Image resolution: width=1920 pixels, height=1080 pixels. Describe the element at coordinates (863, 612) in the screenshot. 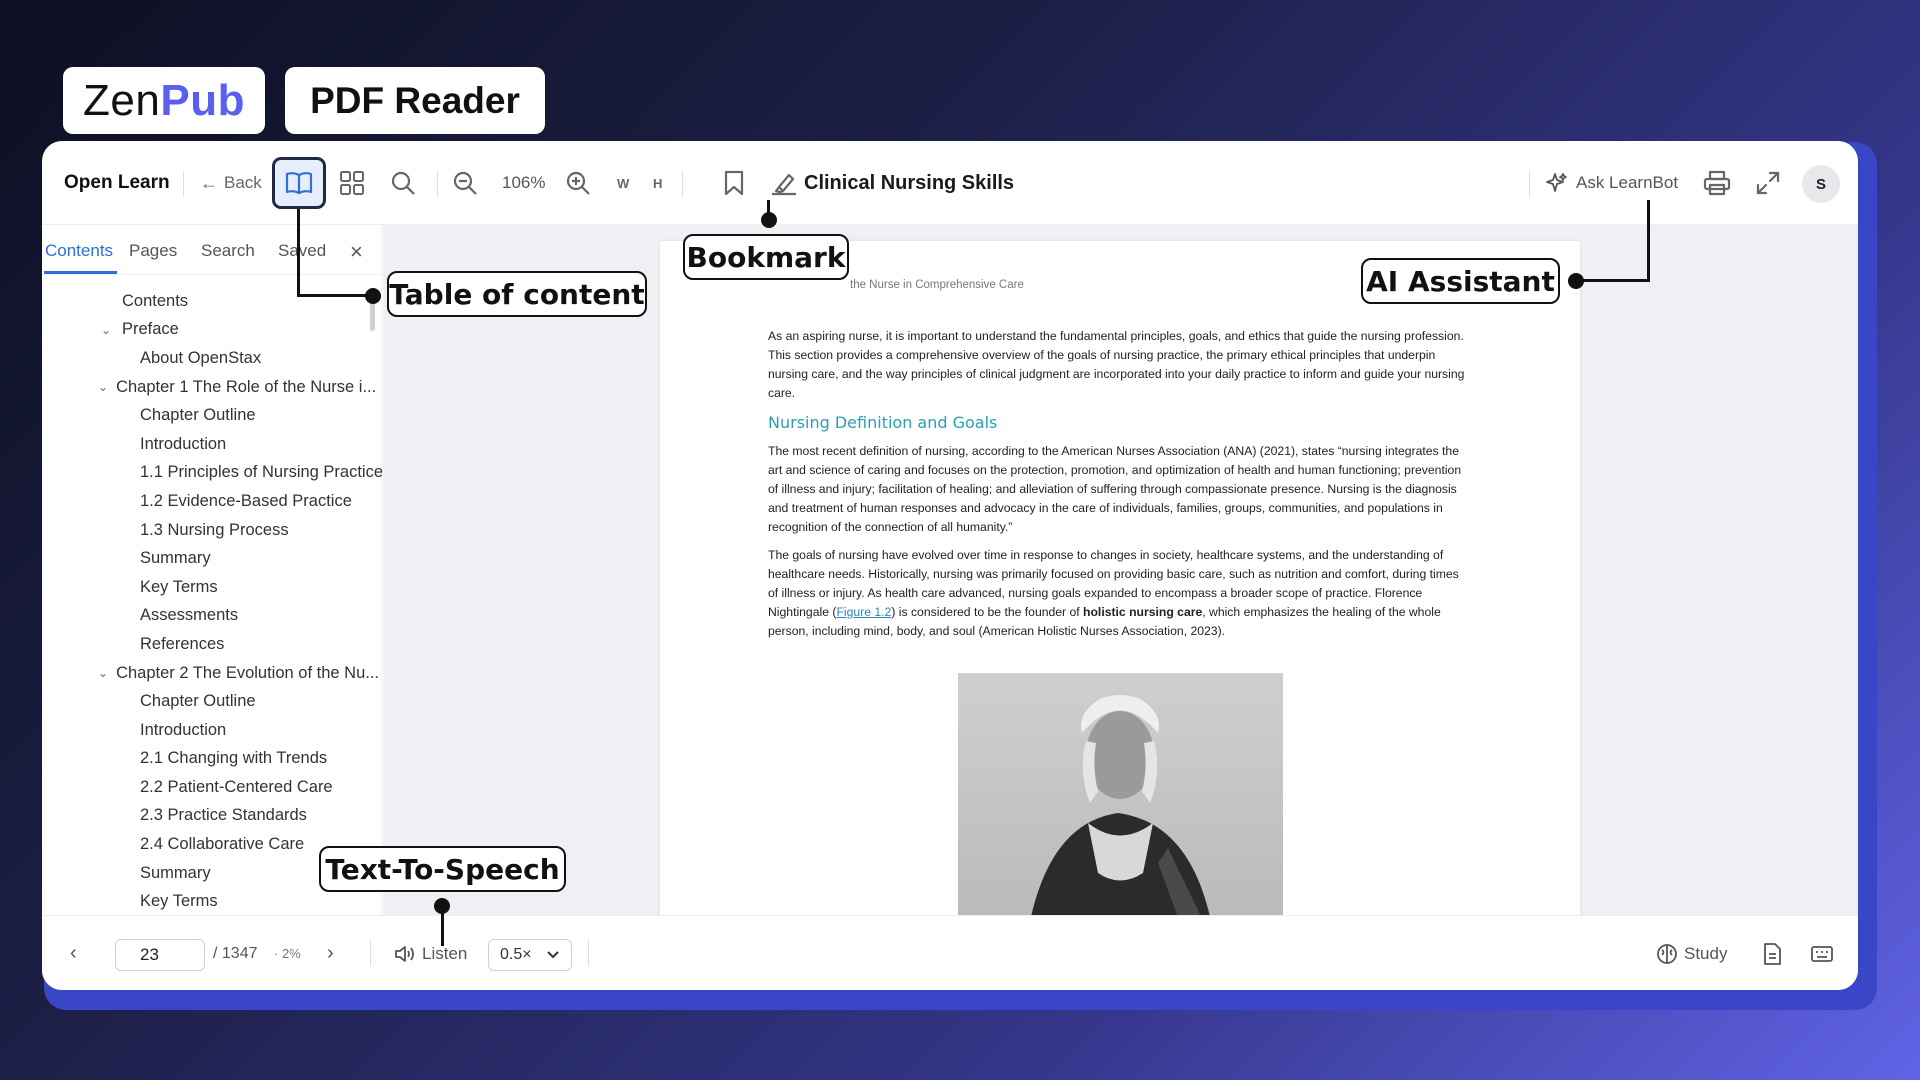

I see `figure-link: Figure 1.2` at that location.